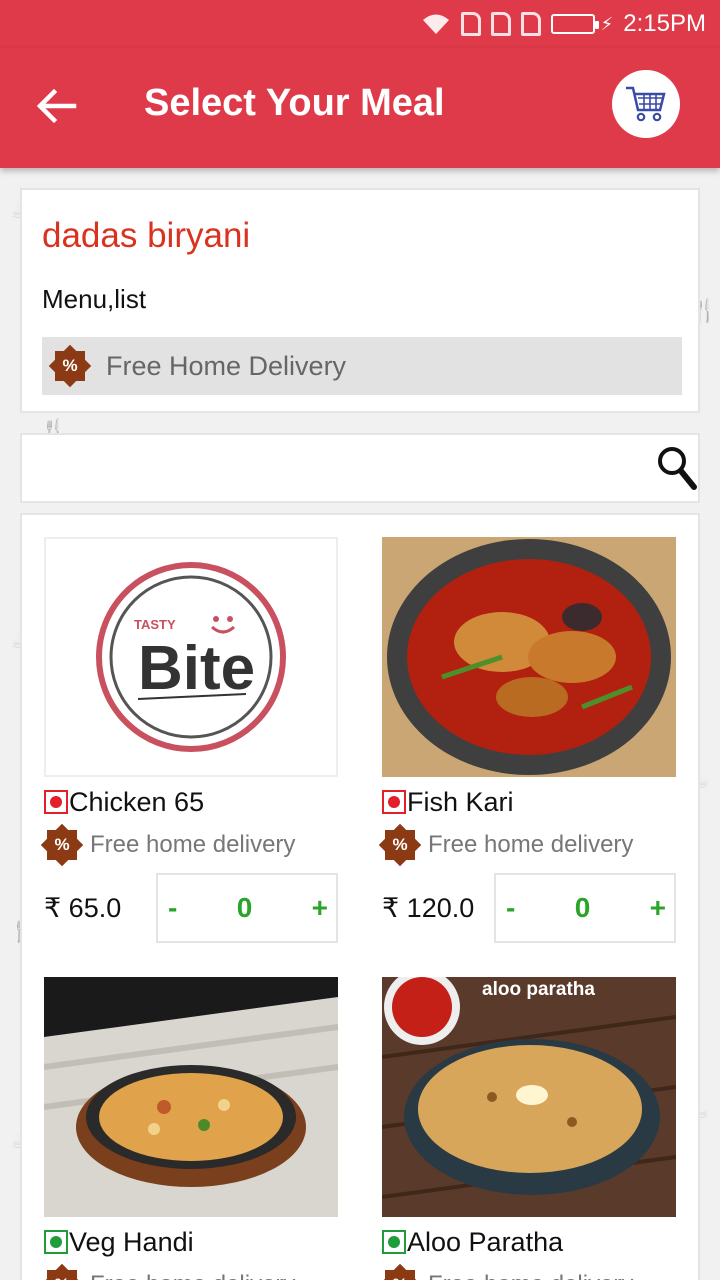  I want to click on logo-big-text: Bite, so click(196, 668).